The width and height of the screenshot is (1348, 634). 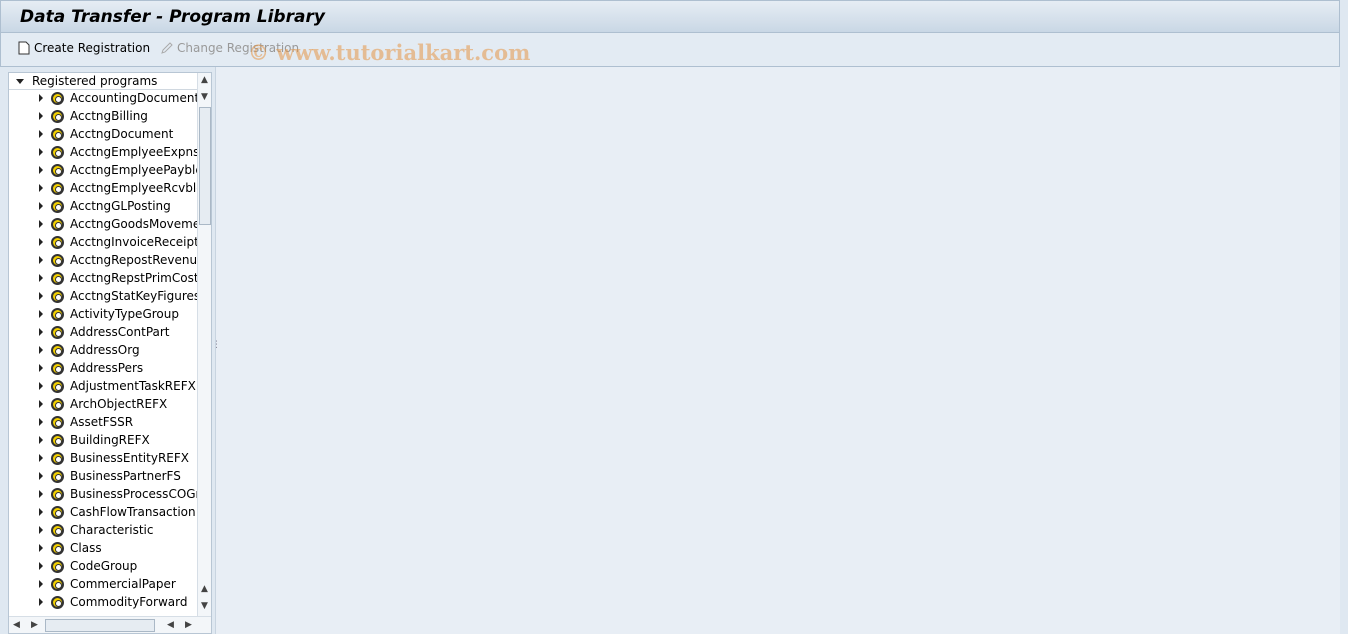 What do you see at coordinates (133, 224) in the screenshot?
I see `tree-item-label: AcctngGoodsMovement` at bounding box center [133, 224].